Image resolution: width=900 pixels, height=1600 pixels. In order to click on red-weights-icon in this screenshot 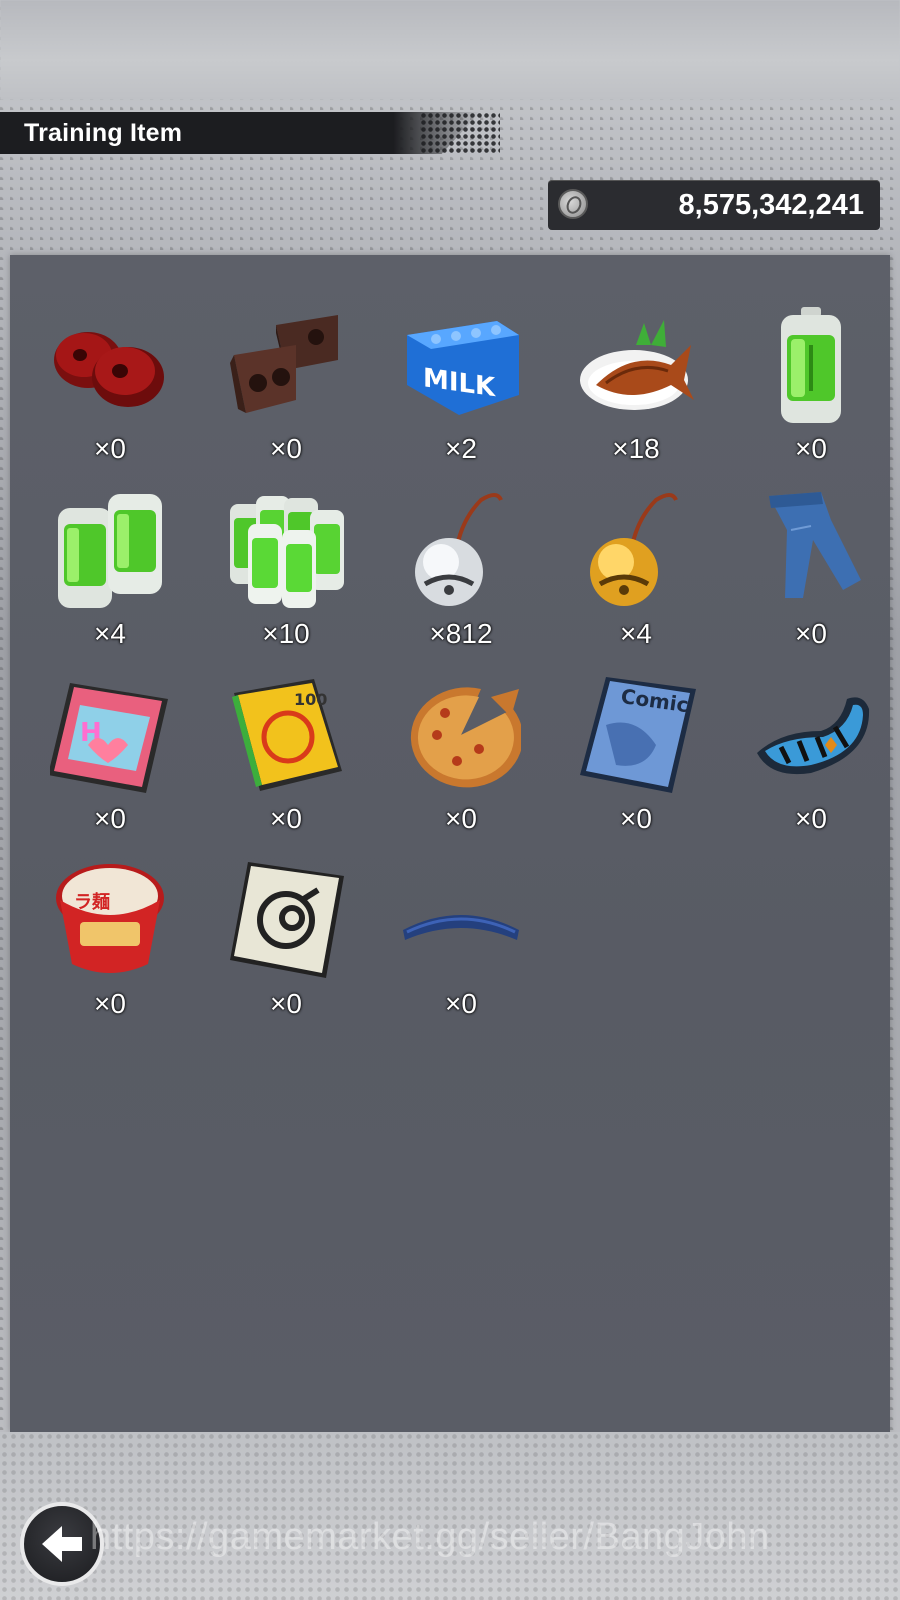, I will do `click(109, 369)`.